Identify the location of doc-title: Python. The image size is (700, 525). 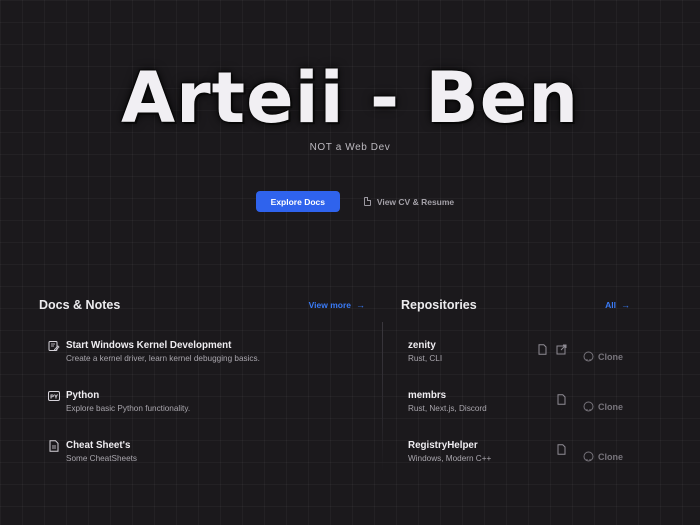
(83, 395).